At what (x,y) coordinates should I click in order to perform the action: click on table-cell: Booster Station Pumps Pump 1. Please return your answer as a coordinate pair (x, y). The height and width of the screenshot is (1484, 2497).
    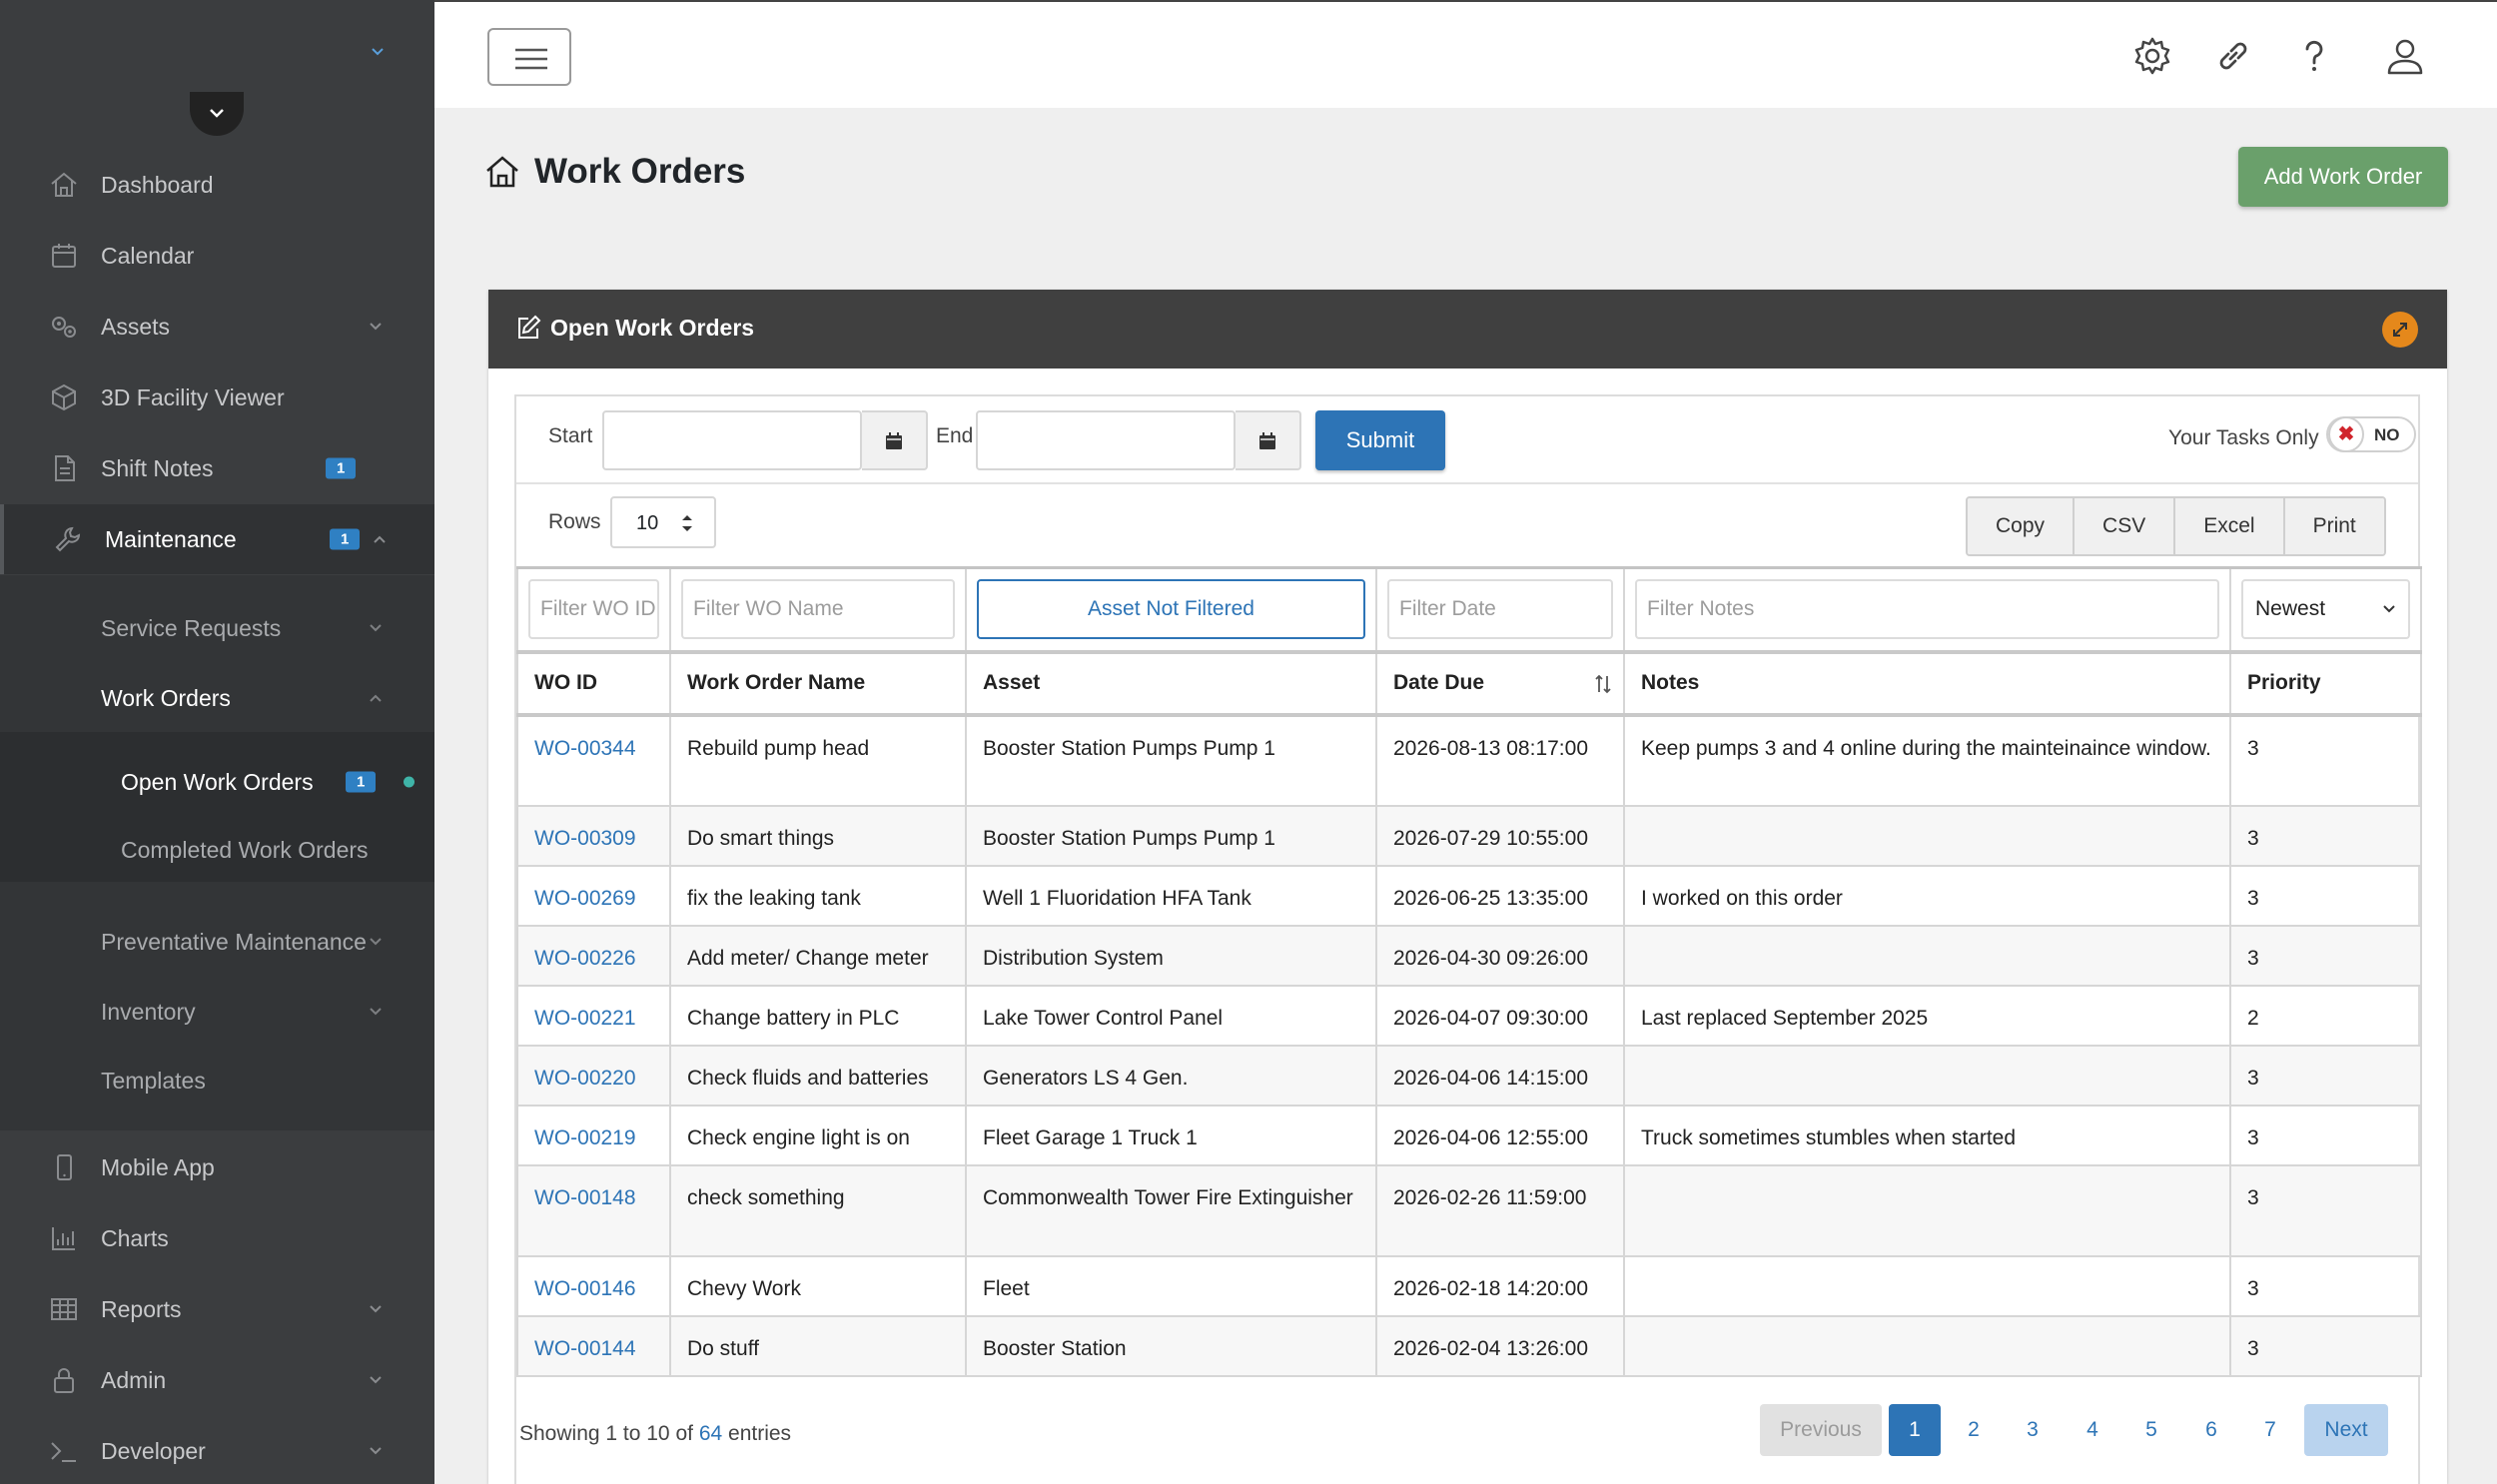
    Looking at the image, I should click on (1171, 835).